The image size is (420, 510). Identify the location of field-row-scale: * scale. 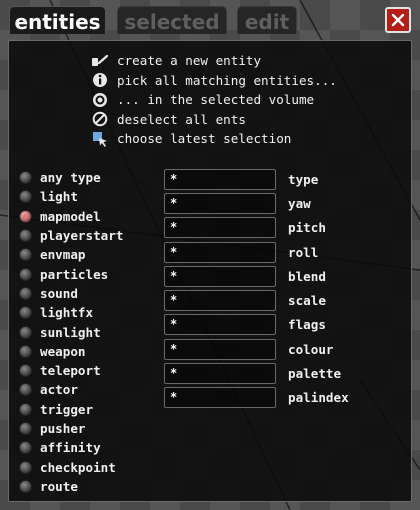
(256, 300).